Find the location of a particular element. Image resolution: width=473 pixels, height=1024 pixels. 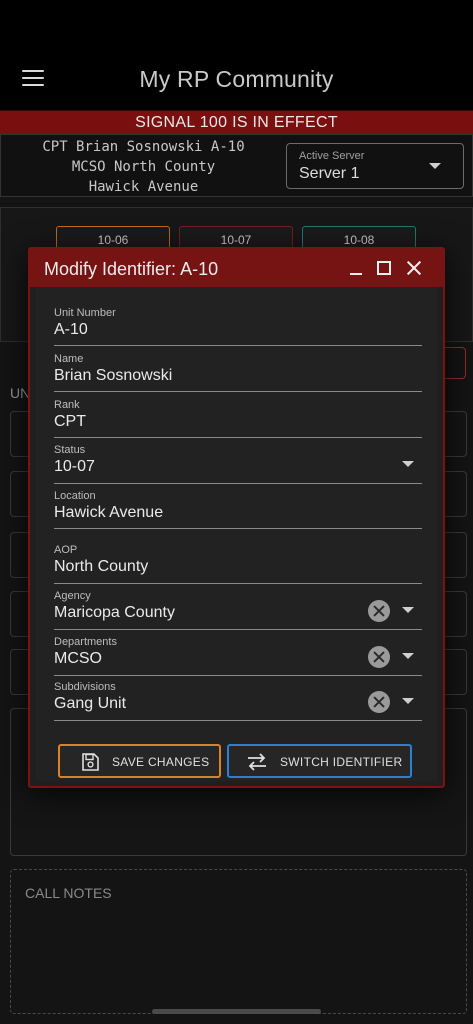

field-value: Brian Sosnowski is located at coordinates (113, 375).